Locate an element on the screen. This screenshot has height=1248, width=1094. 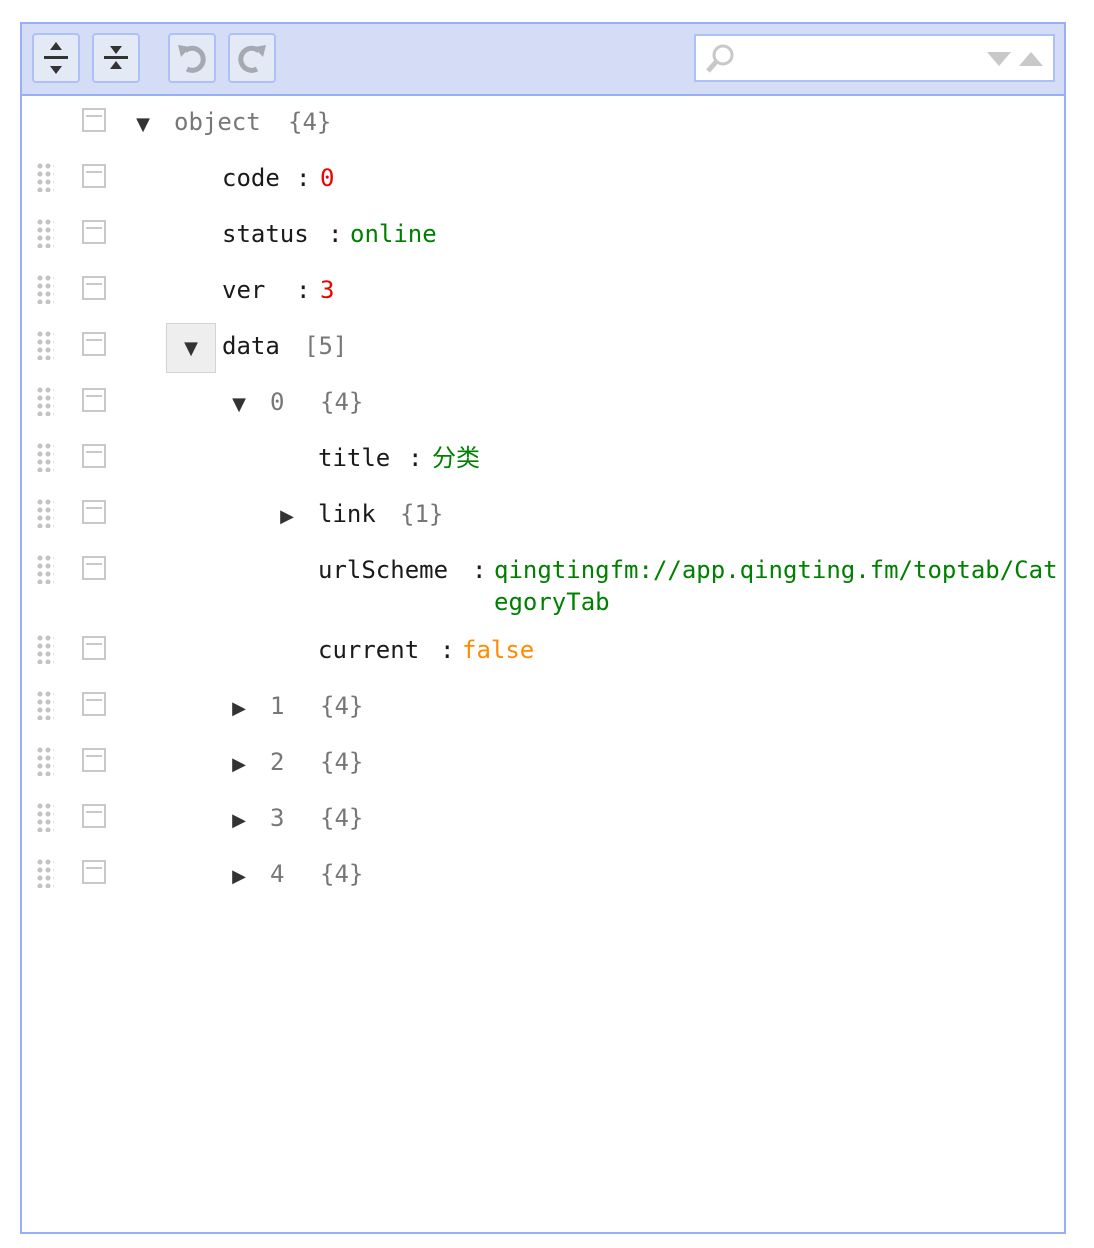
tree-row-item-1: ▶ 1 {4} is located at coordinates (543, 708).